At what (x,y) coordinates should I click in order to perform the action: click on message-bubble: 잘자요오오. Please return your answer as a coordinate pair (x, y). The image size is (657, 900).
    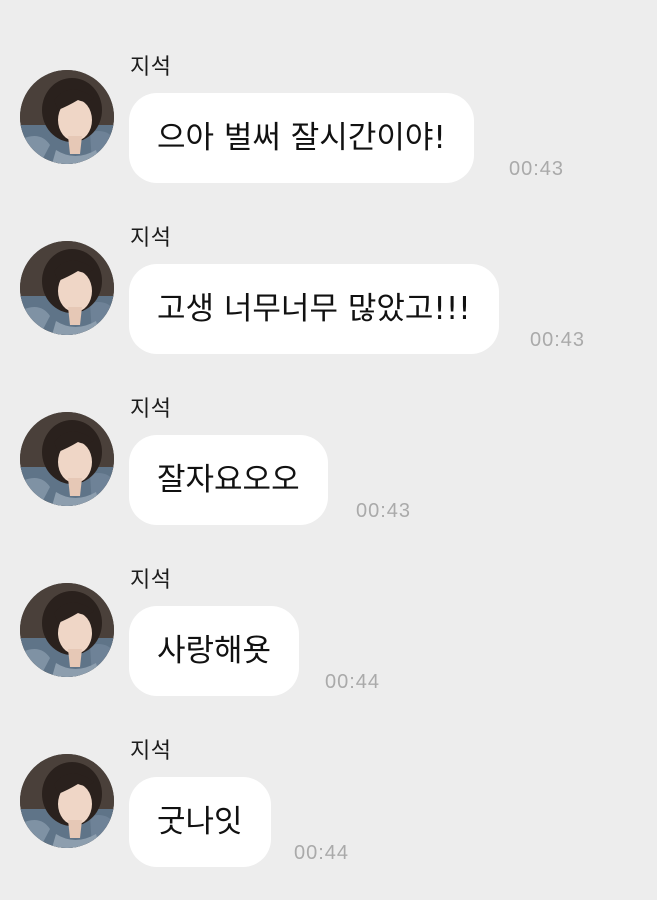
    Looking at the image, I should click on (228, 480).